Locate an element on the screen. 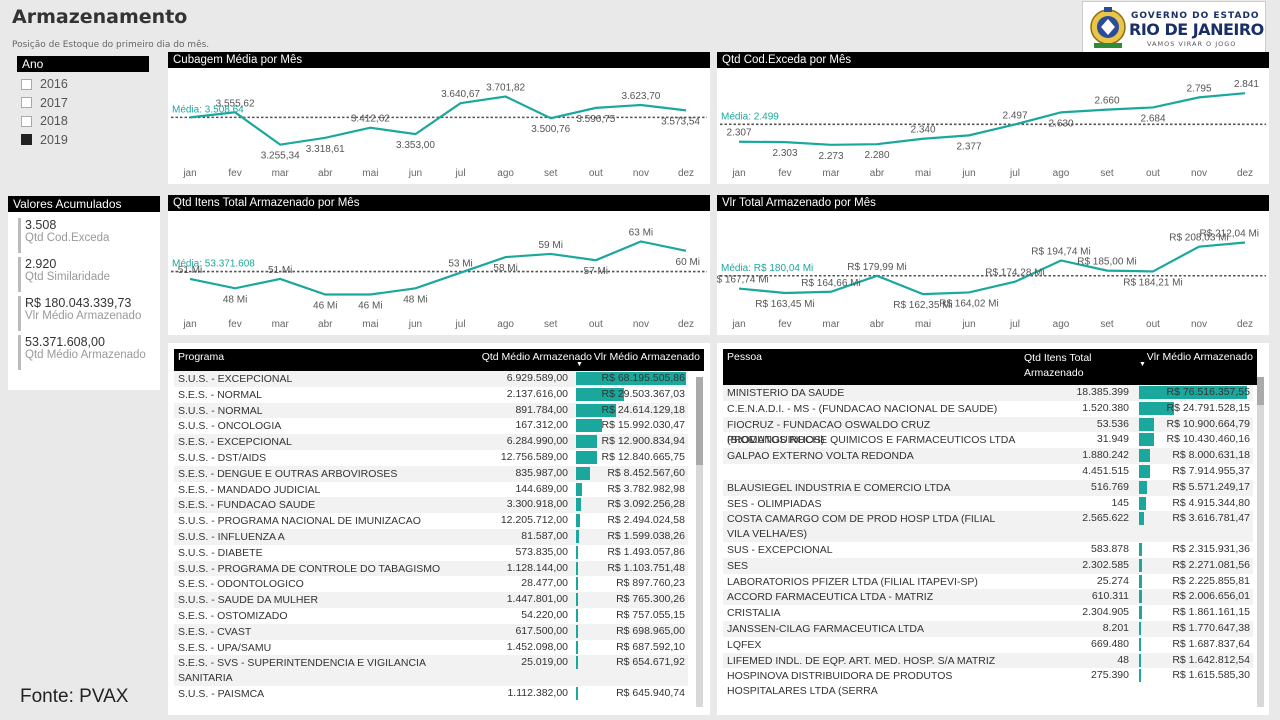  x-tick-label: out is located at coordinates (1153, 324).